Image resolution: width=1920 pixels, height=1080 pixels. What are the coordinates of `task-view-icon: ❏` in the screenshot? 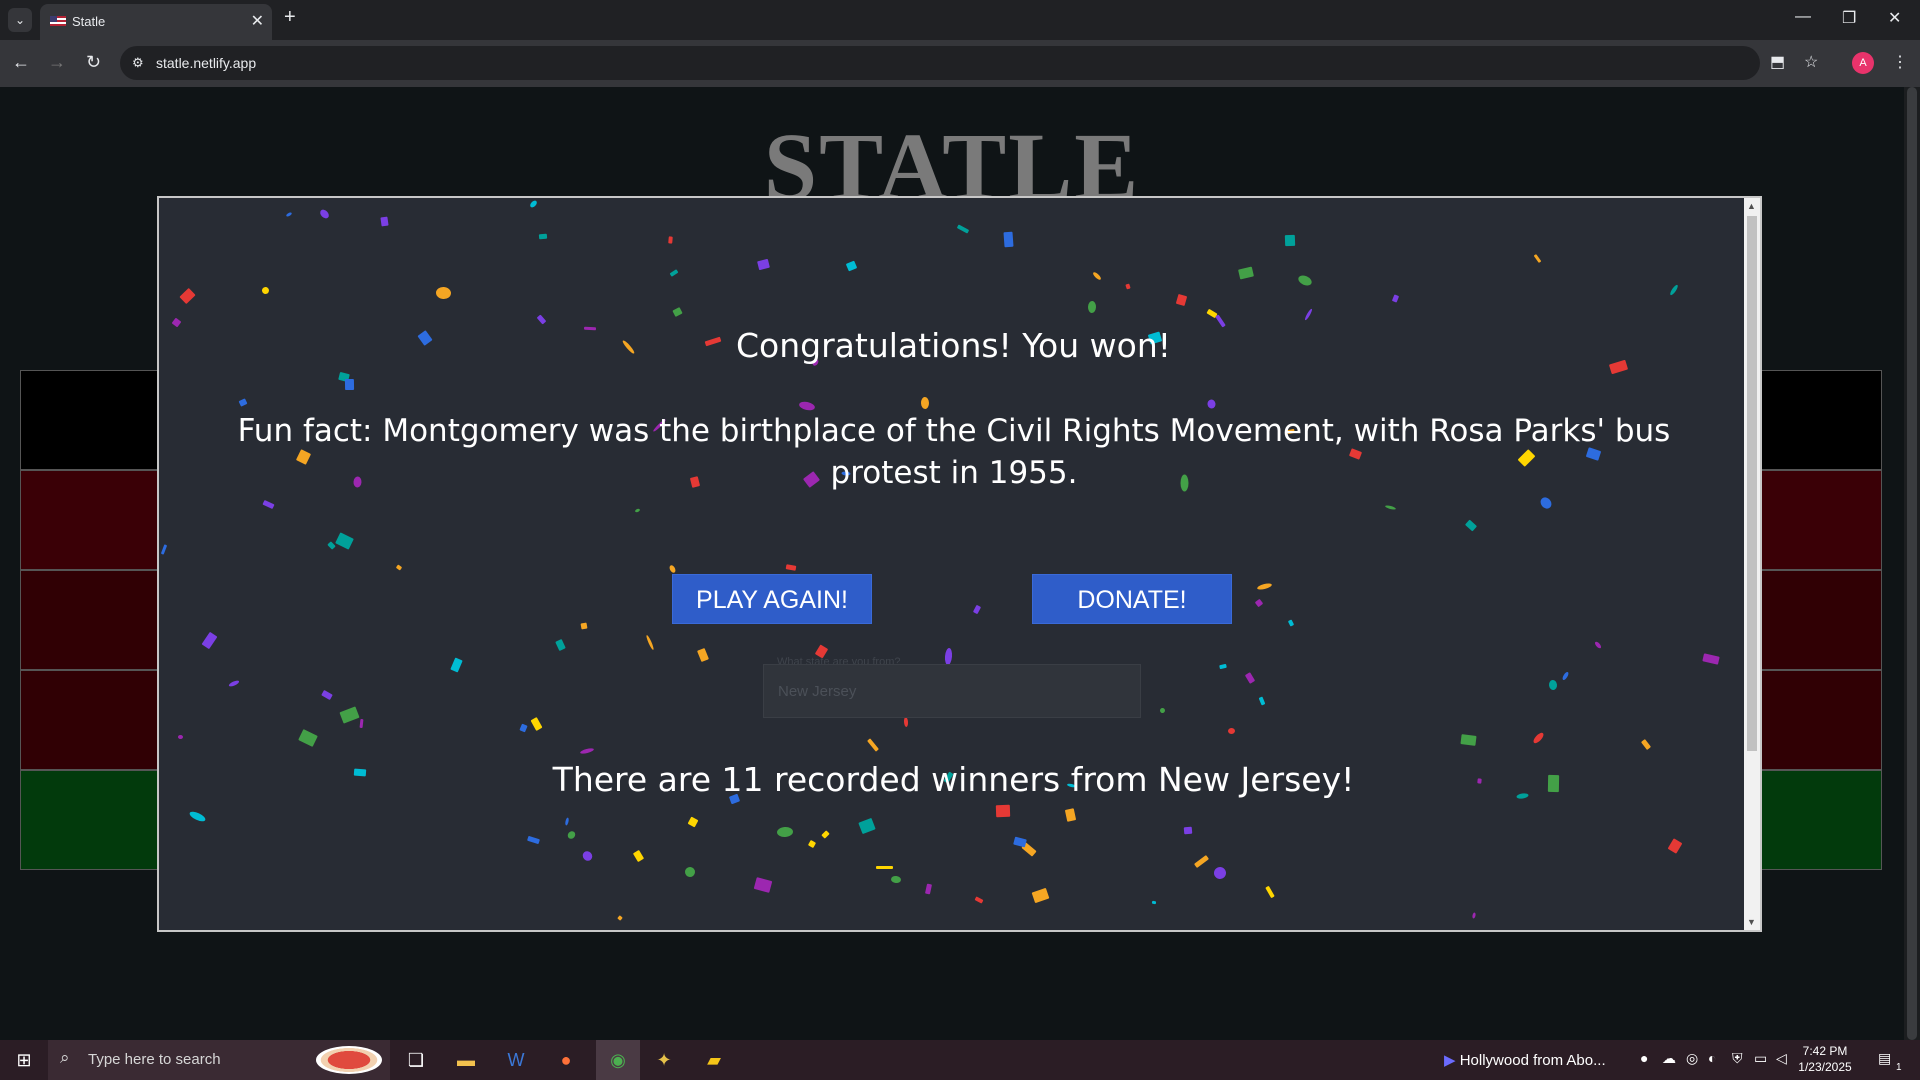 It's located at (416, 1060).